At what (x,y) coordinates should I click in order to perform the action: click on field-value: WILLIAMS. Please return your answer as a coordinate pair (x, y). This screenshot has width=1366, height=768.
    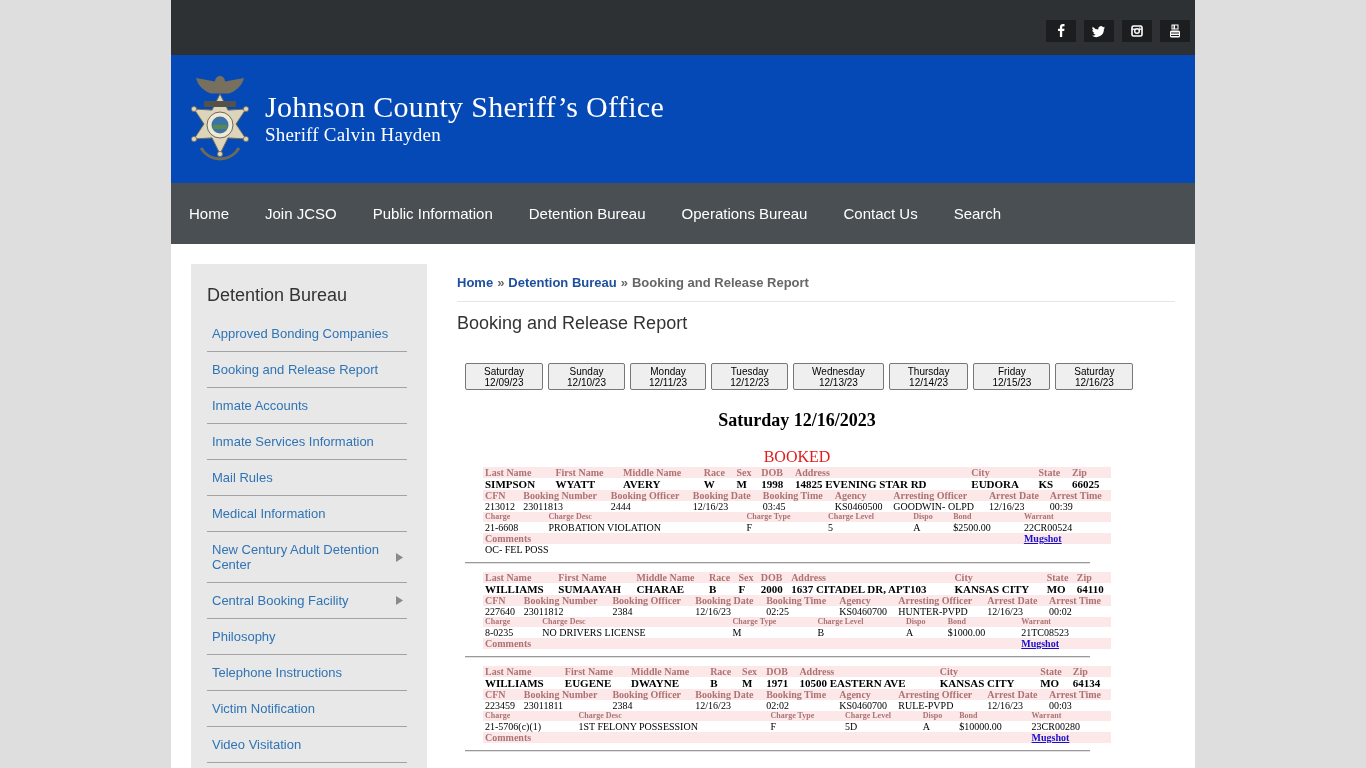
    Looking at the image, I should click on (514, 683).